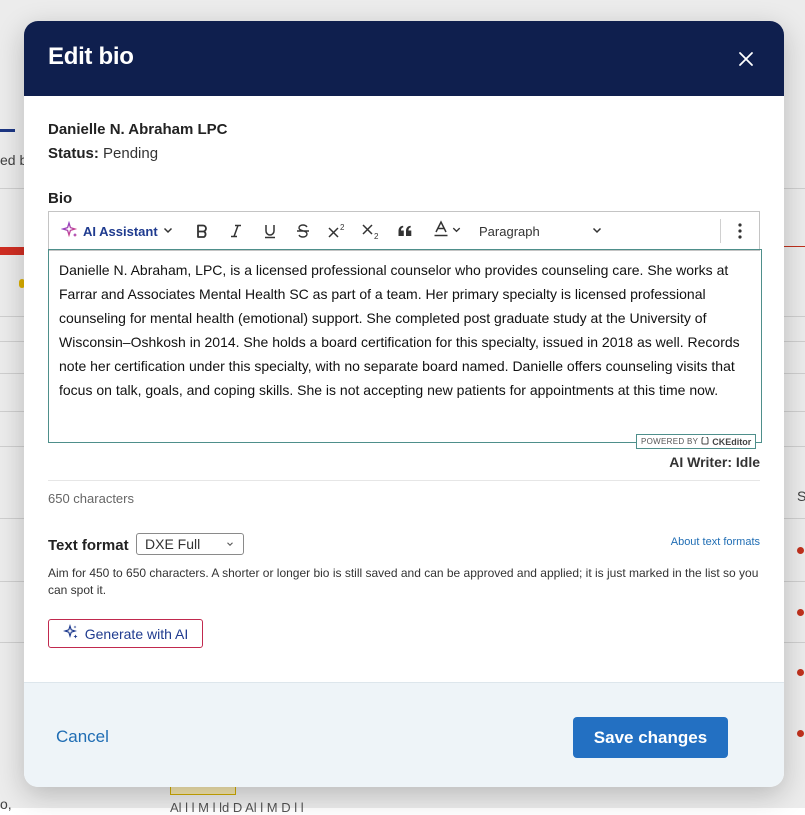  I want to click on text-format-label: Text format, so click(88, 545).